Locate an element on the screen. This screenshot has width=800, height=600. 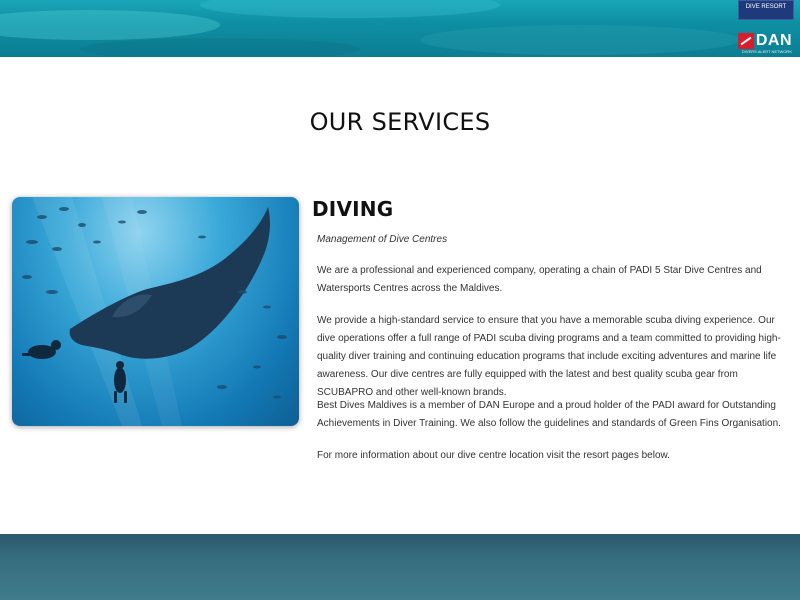
dan-logo: DAN is located at coordinates (764, 41).